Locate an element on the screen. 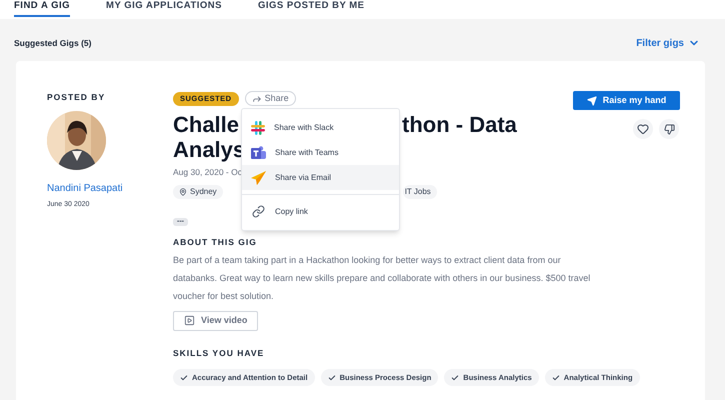 Image resolution: width=725 pixels, height=400 pixels. share-button: Share is located at coordinates (270, 98).